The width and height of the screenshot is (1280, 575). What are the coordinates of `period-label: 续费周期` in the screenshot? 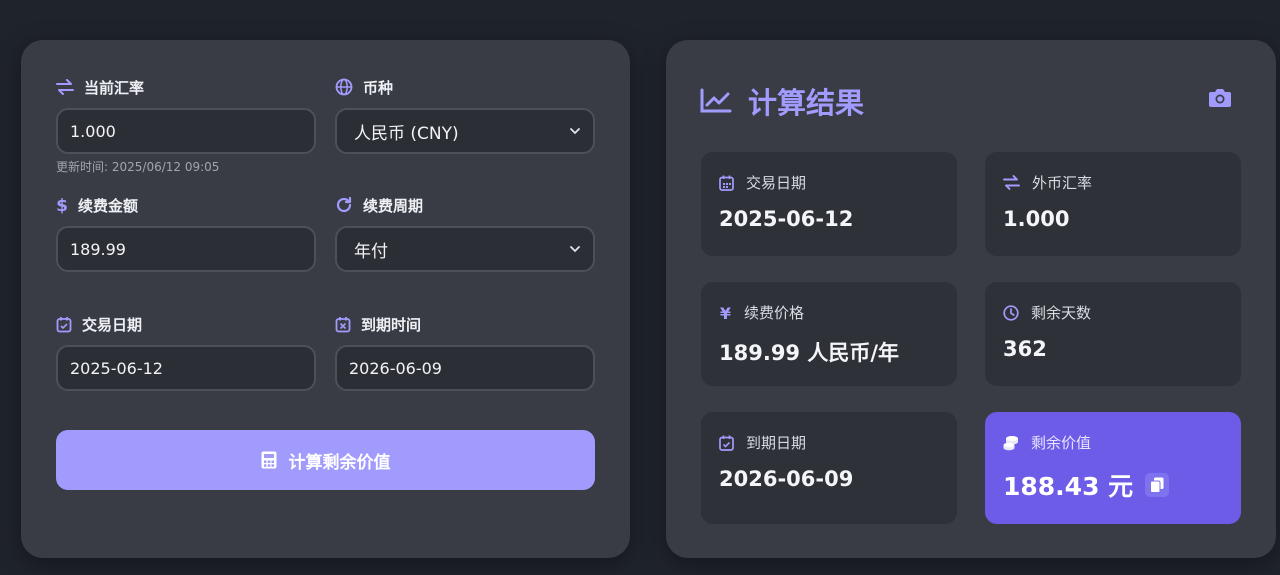 It's located at (393, 205).